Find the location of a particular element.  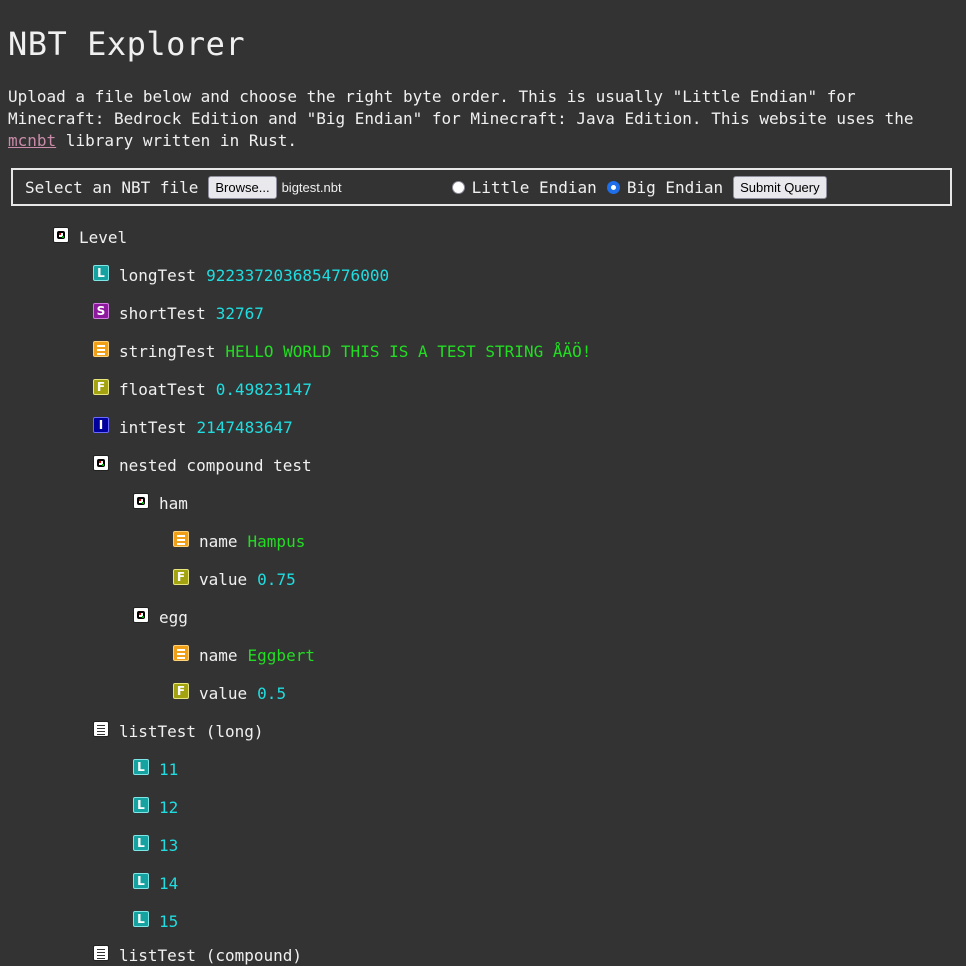

tag-key: intTest is located at coordinates (153, 427).